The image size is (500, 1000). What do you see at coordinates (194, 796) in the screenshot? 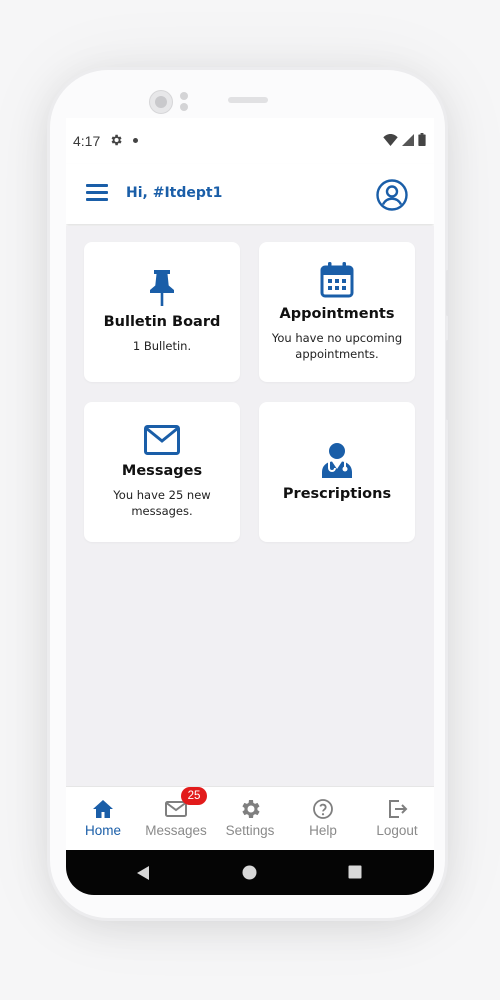
I see `unread-count-badge: 25` at bounding box center [194, 796].